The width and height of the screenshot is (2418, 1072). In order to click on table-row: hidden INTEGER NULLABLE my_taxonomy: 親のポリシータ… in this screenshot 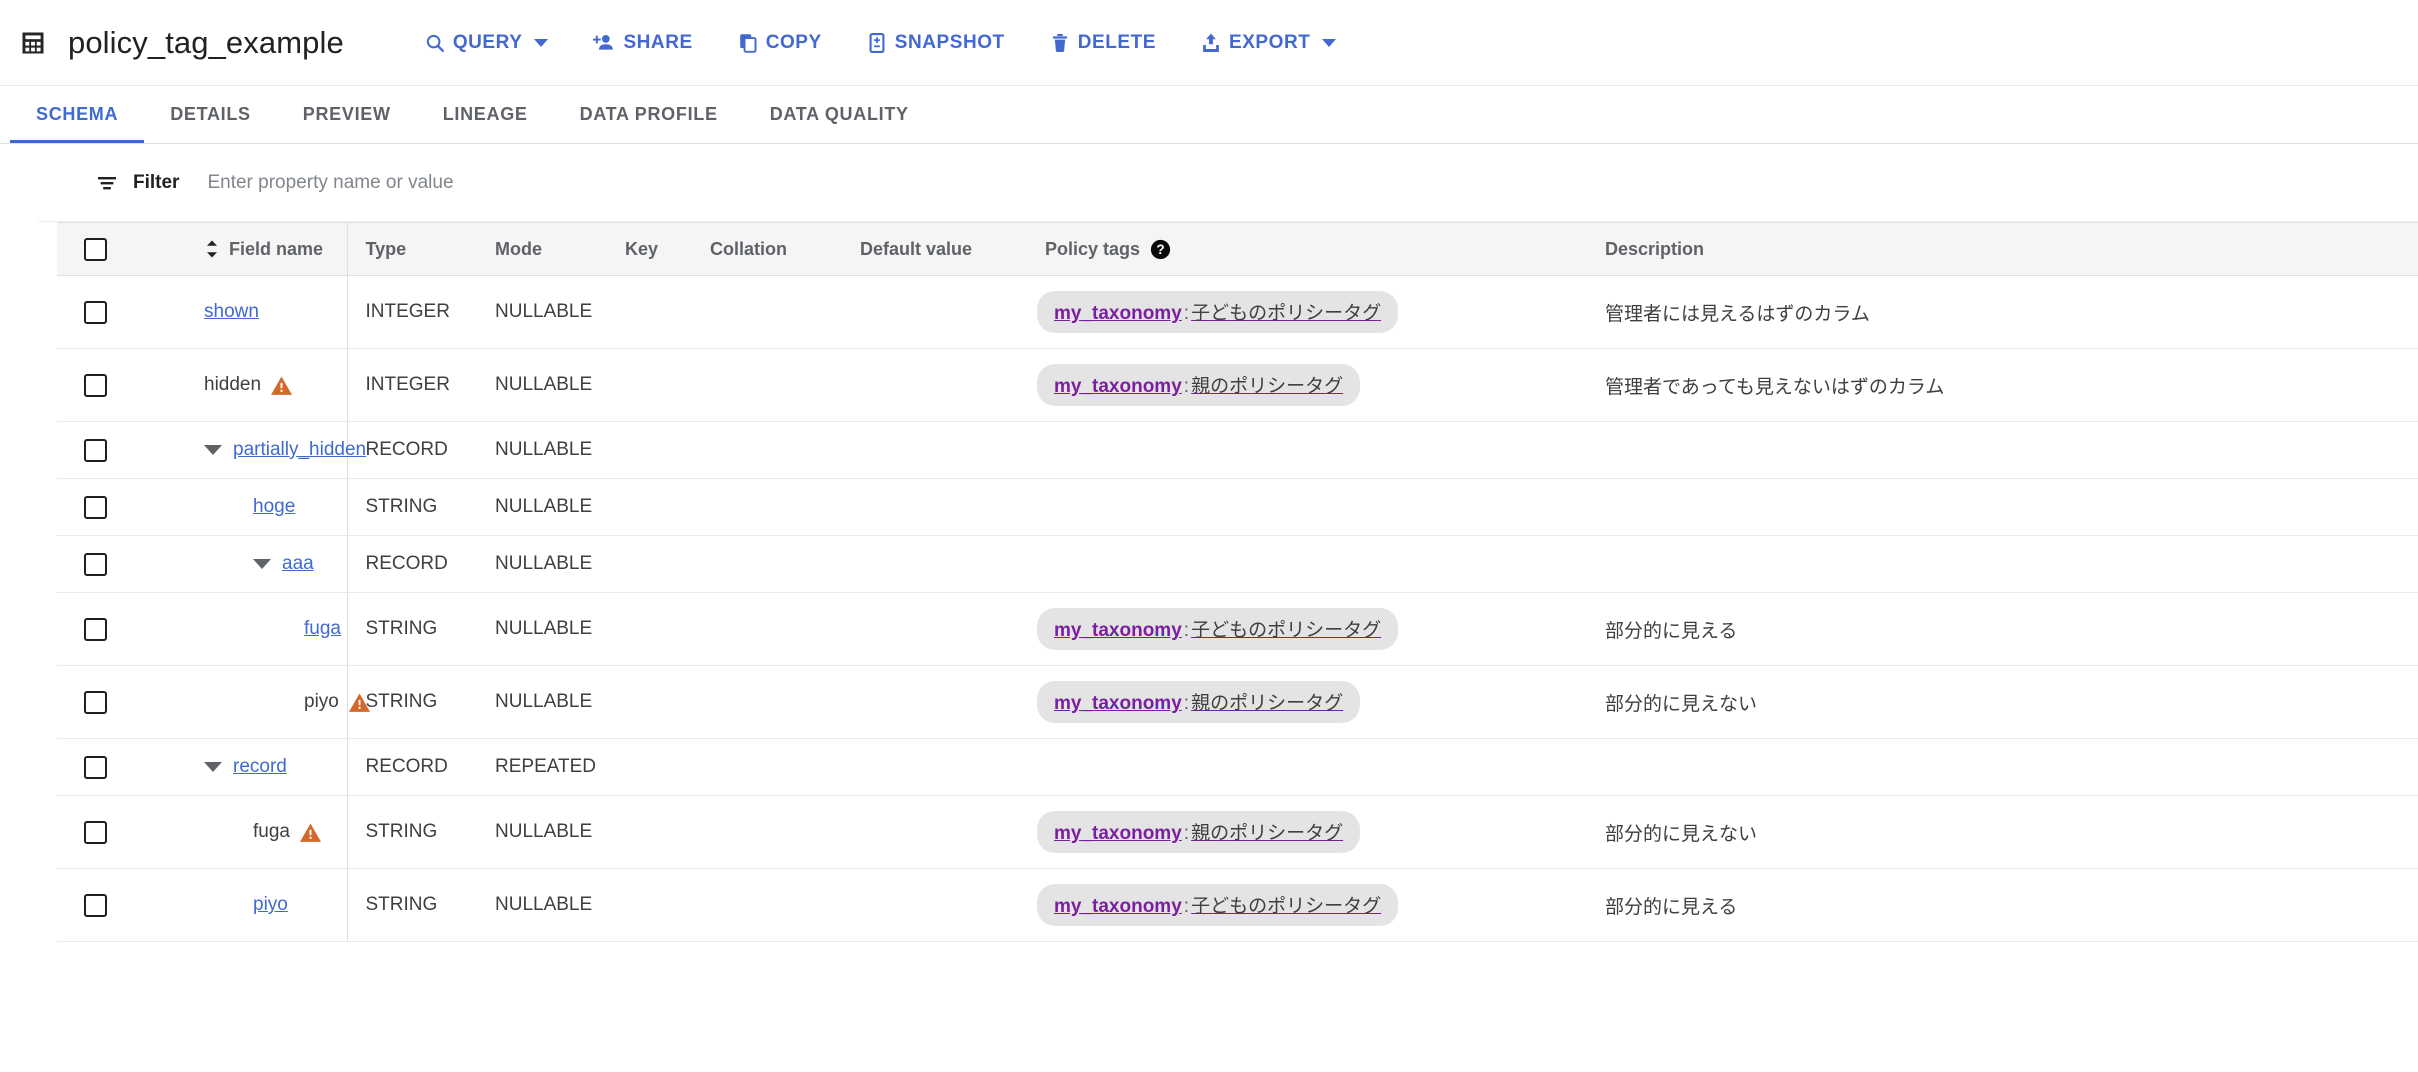, I will do `click(1237, 385)`.